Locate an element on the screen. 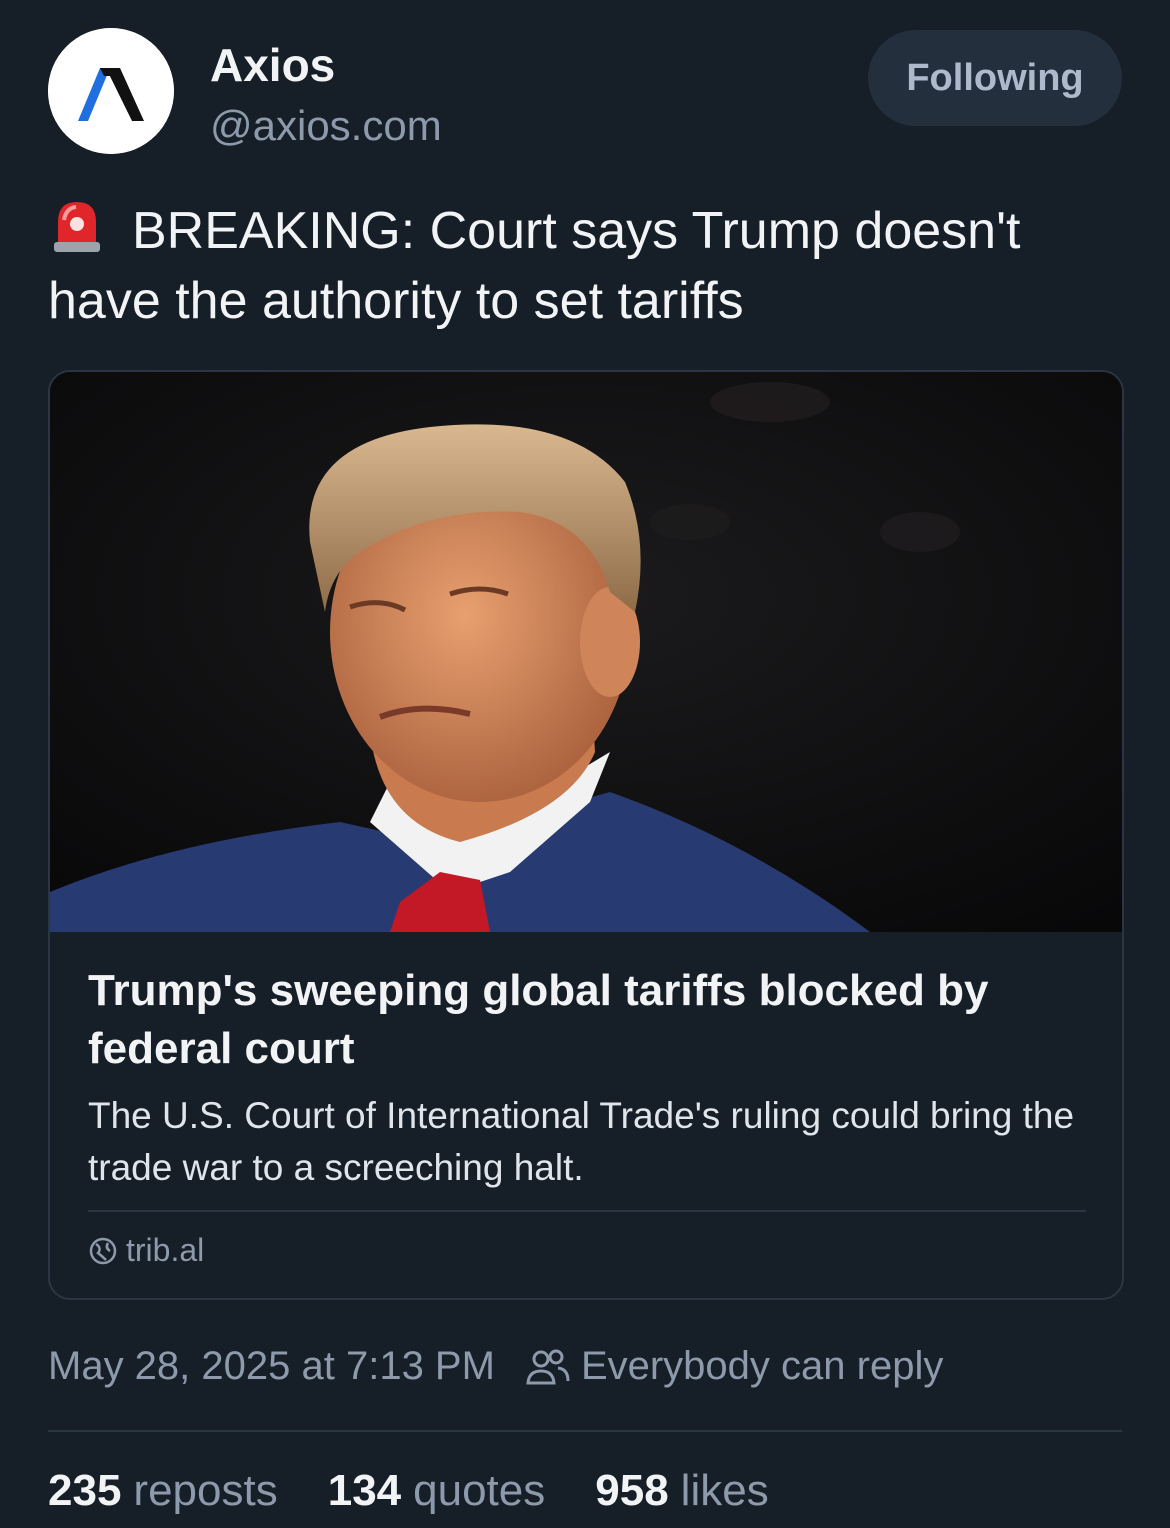 This screenshot has width=1170, height=1528. likes-label: likes is located at coordinates (724, 1490).